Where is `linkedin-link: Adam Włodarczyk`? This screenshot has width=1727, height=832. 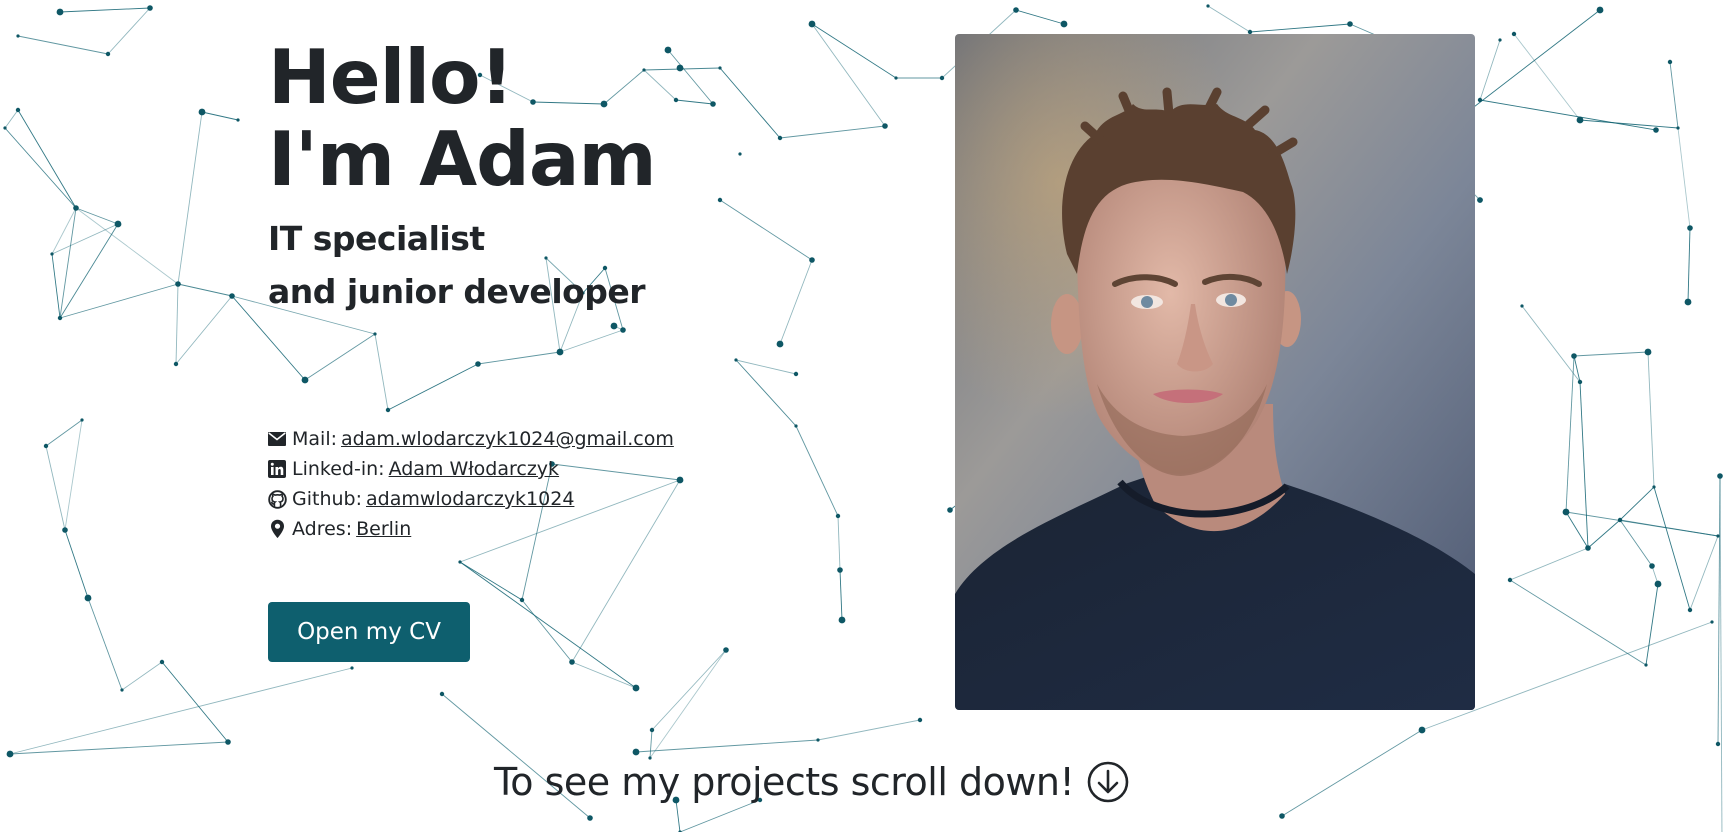
linkedin-link: Adam Włodarczyk is located at coordinates (474, 469).